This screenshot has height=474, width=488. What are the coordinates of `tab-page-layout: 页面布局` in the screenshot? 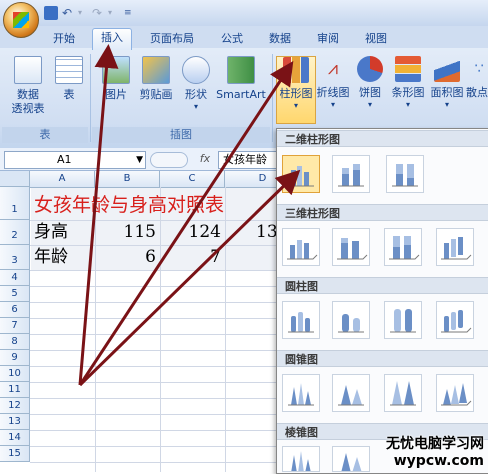 It's located at (172, 39).